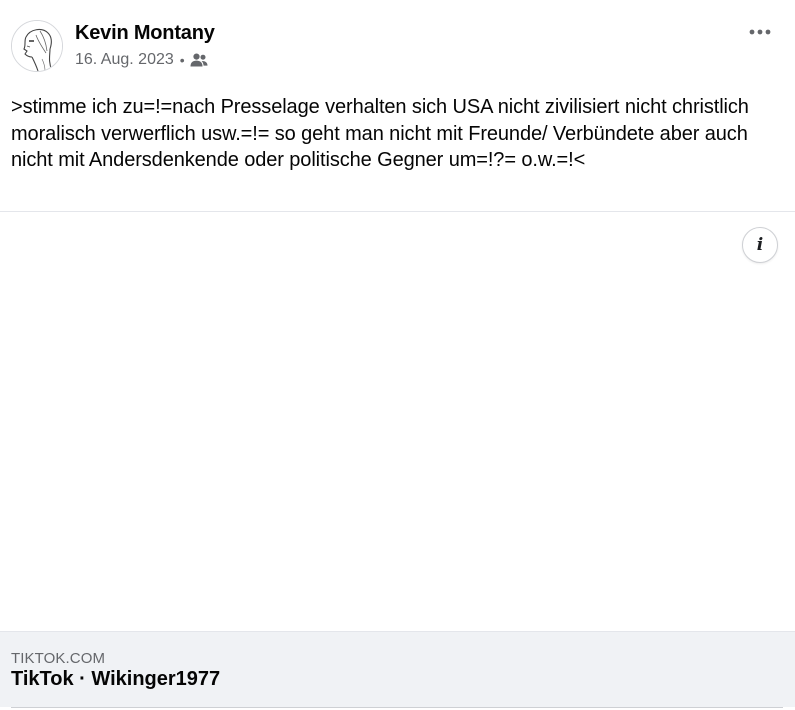 The height and width of the screenshot is (710, 795). I want to click on more-horizontal-icon, so click(760, 32).